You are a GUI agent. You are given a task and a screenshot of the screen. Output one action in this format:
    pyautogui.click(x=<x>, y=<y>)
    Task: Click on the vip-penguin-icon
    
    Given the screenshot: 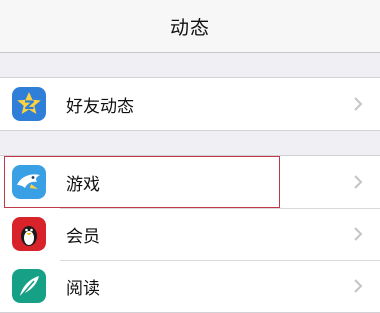 What is the action you would take?
    pyautogui.click(x=29, y=234)
    